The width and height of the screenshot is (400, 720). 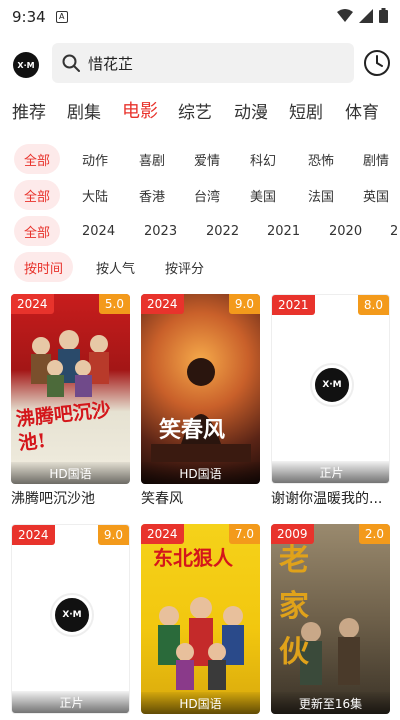 What do you see at coordinates (321, 159) in the screenshot?
I see `genre-chip: 恐怖` at bounding box center [321, 159].